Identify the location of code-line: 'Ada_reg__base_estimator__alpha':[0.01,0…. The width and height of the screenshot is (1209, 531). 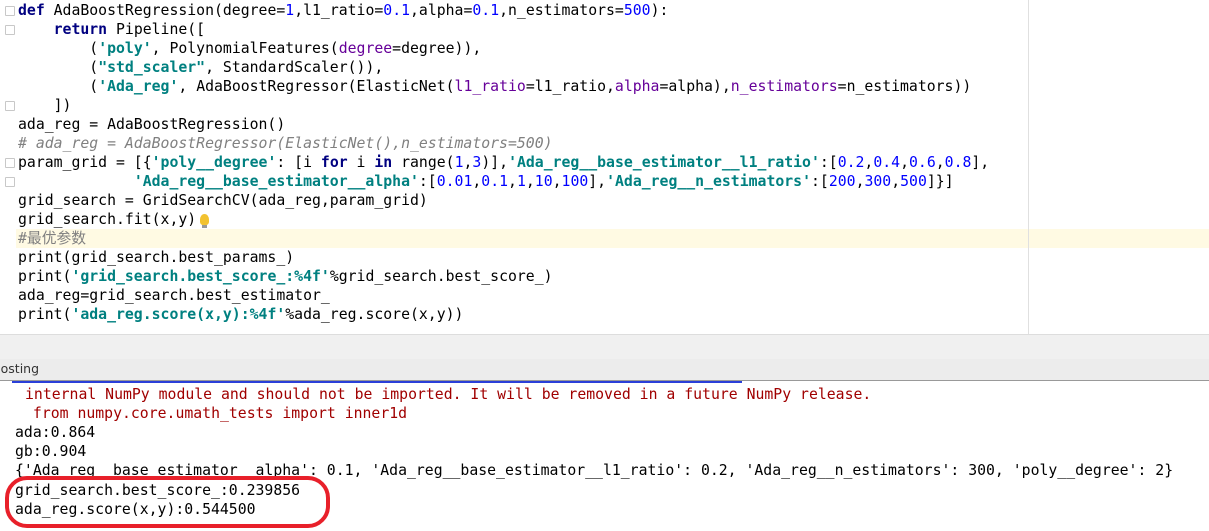
(486, 181).